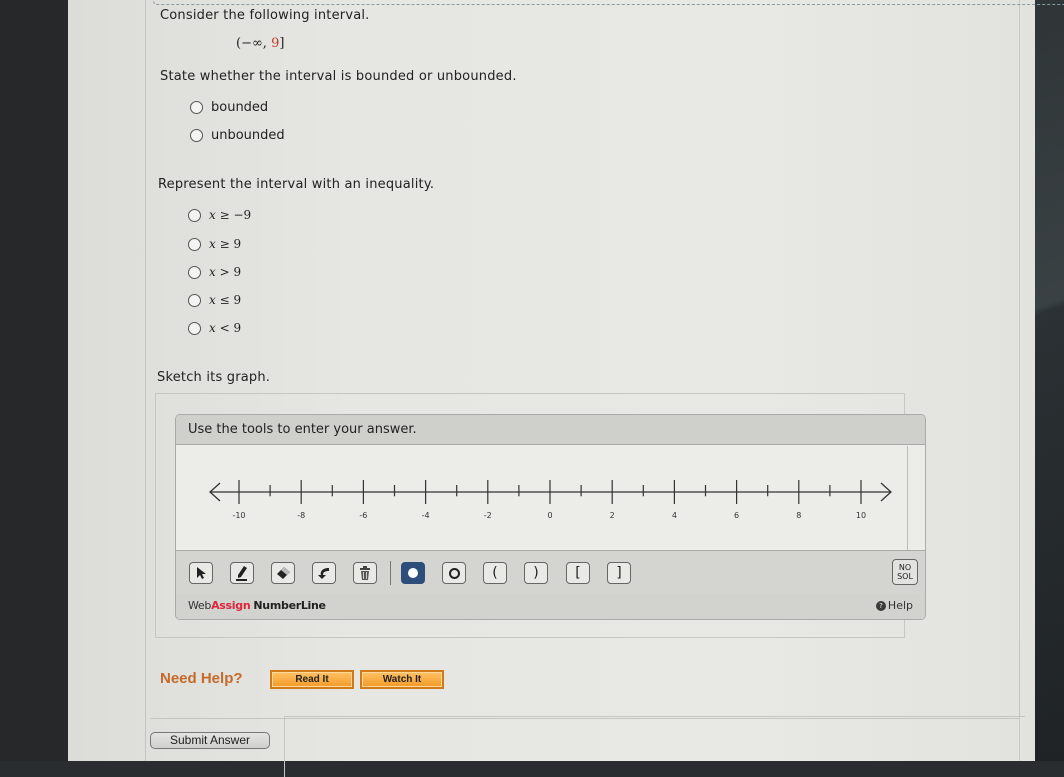 The height and width of the screenshot is (777, 1064). I want to click on radio-inequality-1: x ≥ −9, so click(219, 215).